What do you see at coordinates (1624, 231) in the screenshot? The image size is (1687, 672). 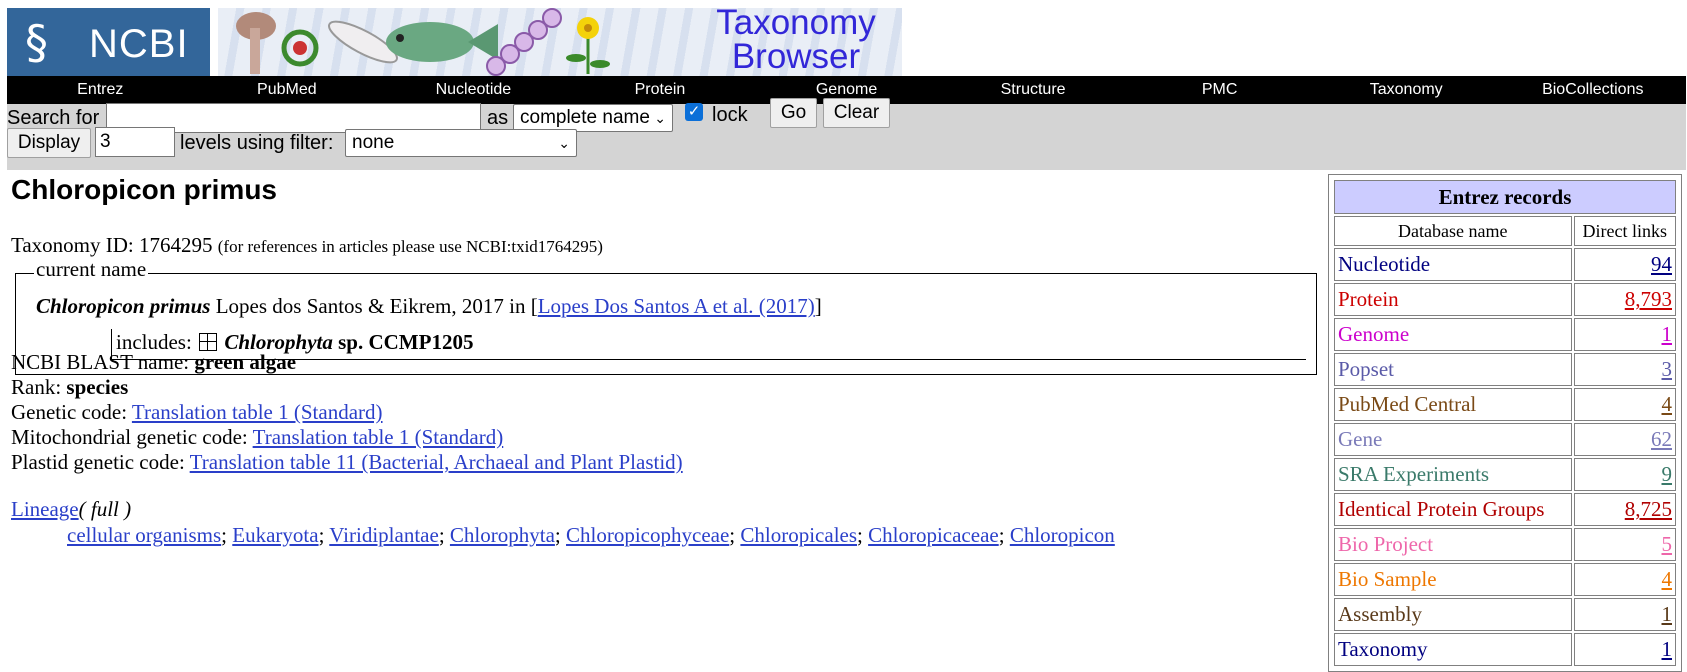 I see `column-header-links: Direct links` at bounding box center [1624, 231].